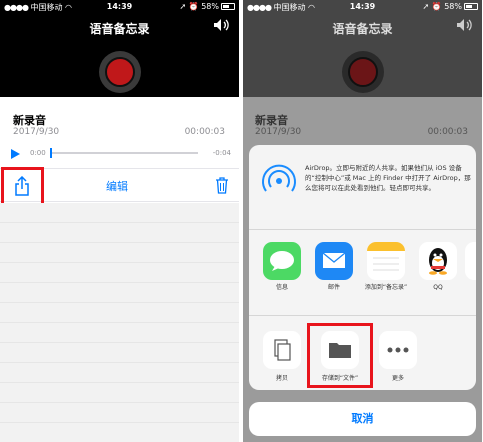 The image size is (483, 442). I want to click on airdrop-icon, so click(279, 181).